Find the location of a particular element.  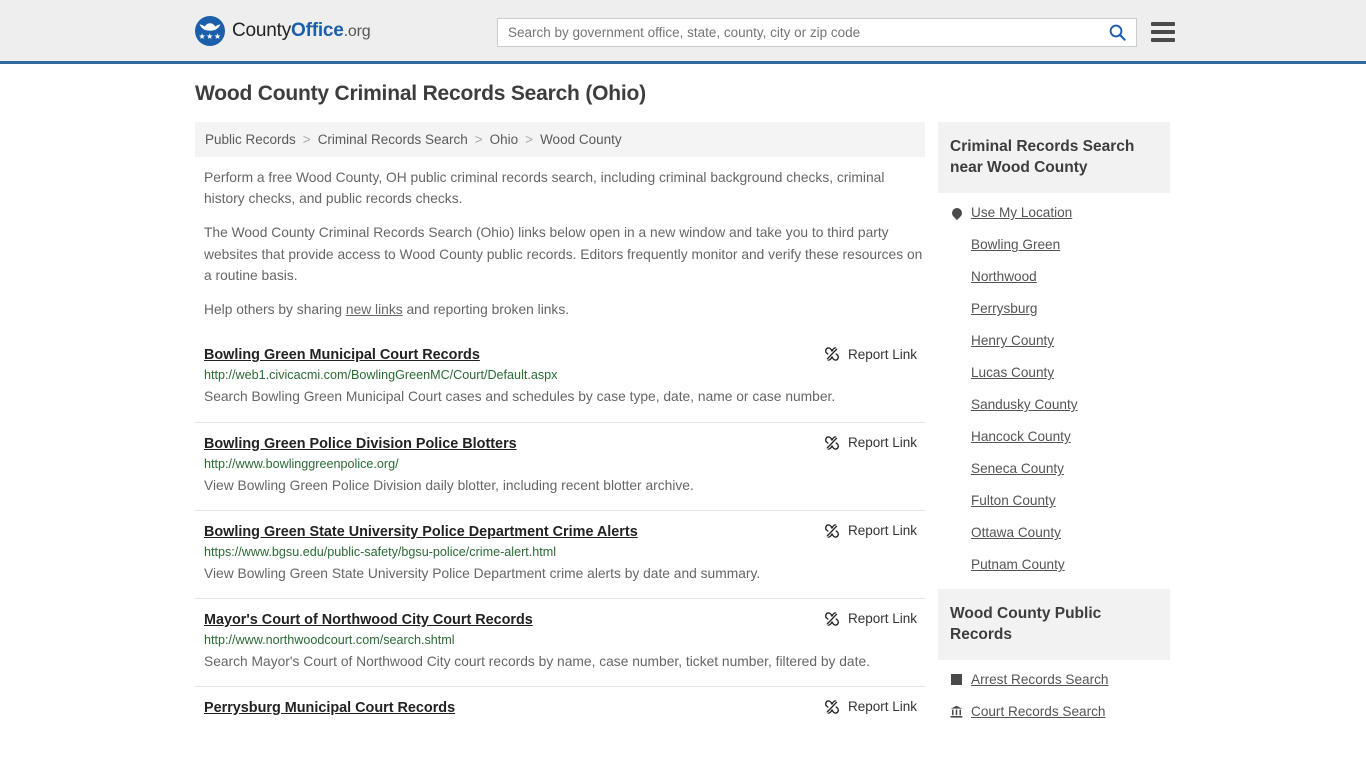

sidebar-item-bowling-green: Bowling Green is located at coordinates (1060, 244).